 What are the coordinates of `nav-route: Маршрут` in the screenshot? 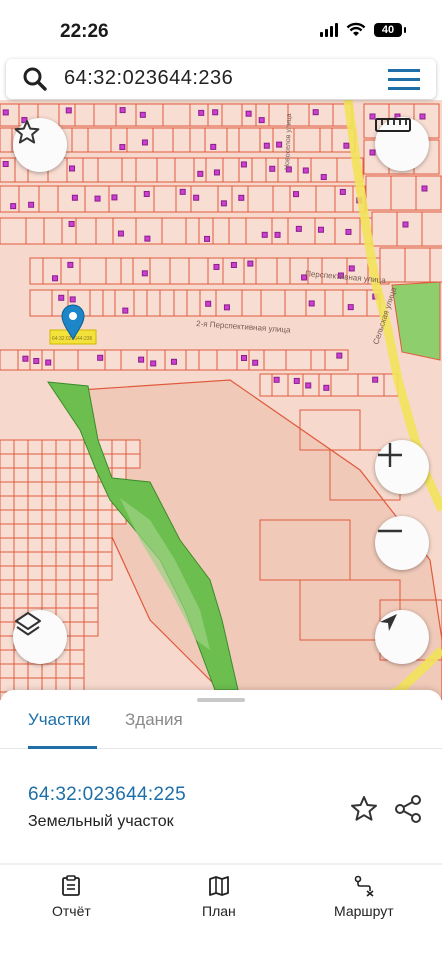 It's located at (364, 897).